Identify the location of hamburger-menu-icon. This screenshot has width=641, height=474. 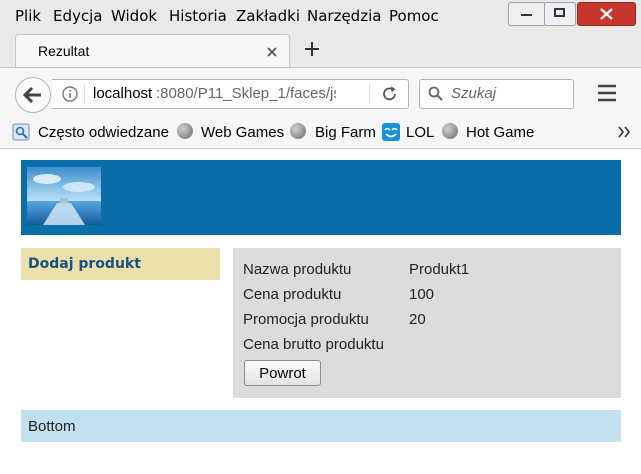
(607, 93).